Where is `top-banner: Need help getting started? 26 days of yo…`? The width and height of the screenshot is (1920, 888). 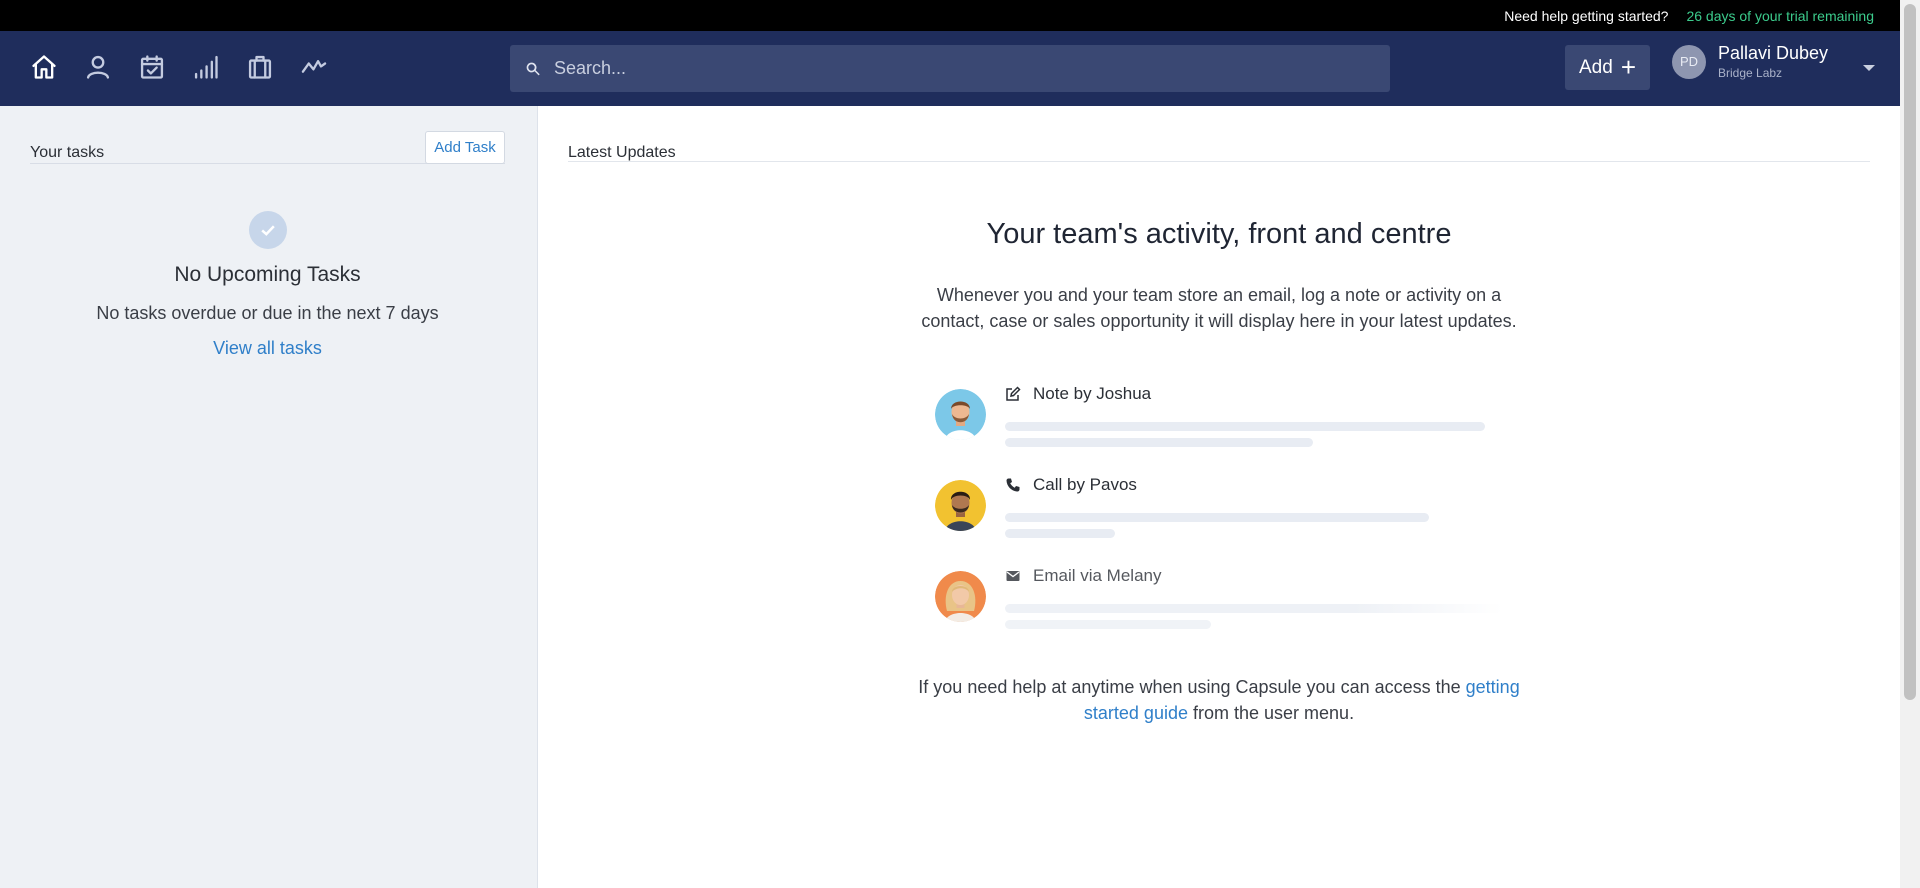 top-banner: Need help getting started? 26 days of yo… is located at coordinates (950, 15).